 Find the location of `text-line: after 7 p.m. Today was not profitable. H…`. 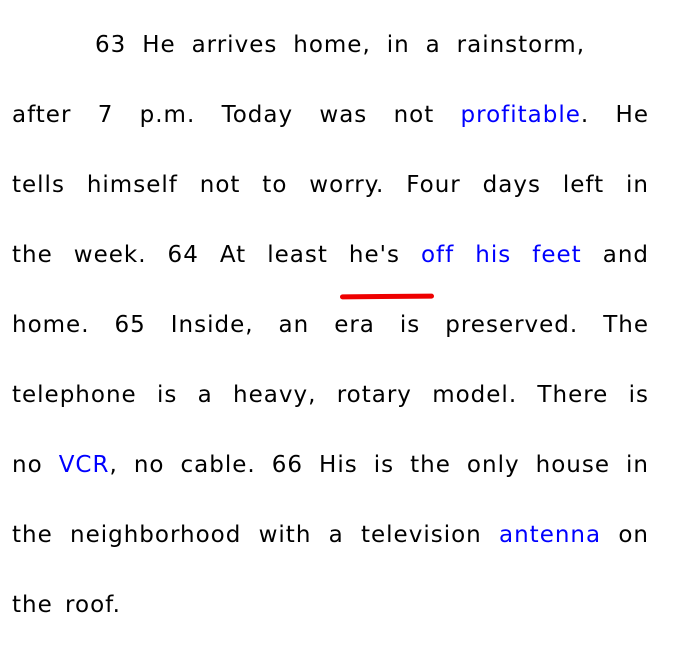

text-line: after 7 p.m. Today was not profitable. H… is located at coordinates (330, 122).